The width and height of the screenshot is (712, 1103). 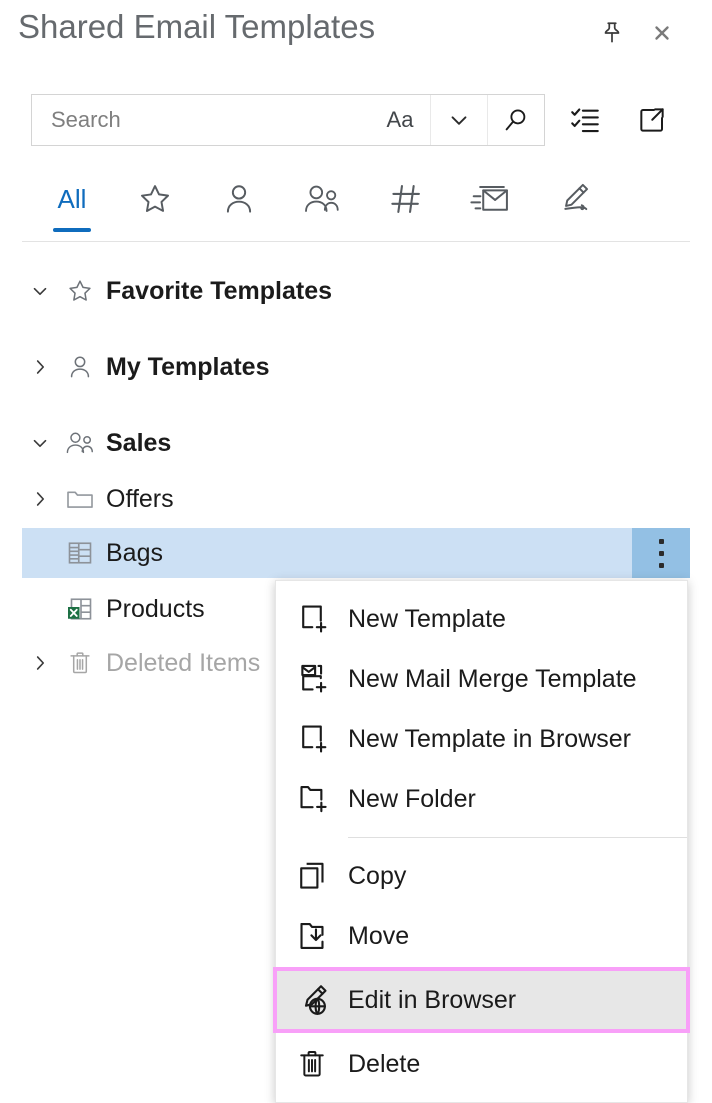 What do you see at coordinates (481, 799) in the screenshot?
I see `menu-item-new-folder: New Folder` at bounding box center [481, 799].